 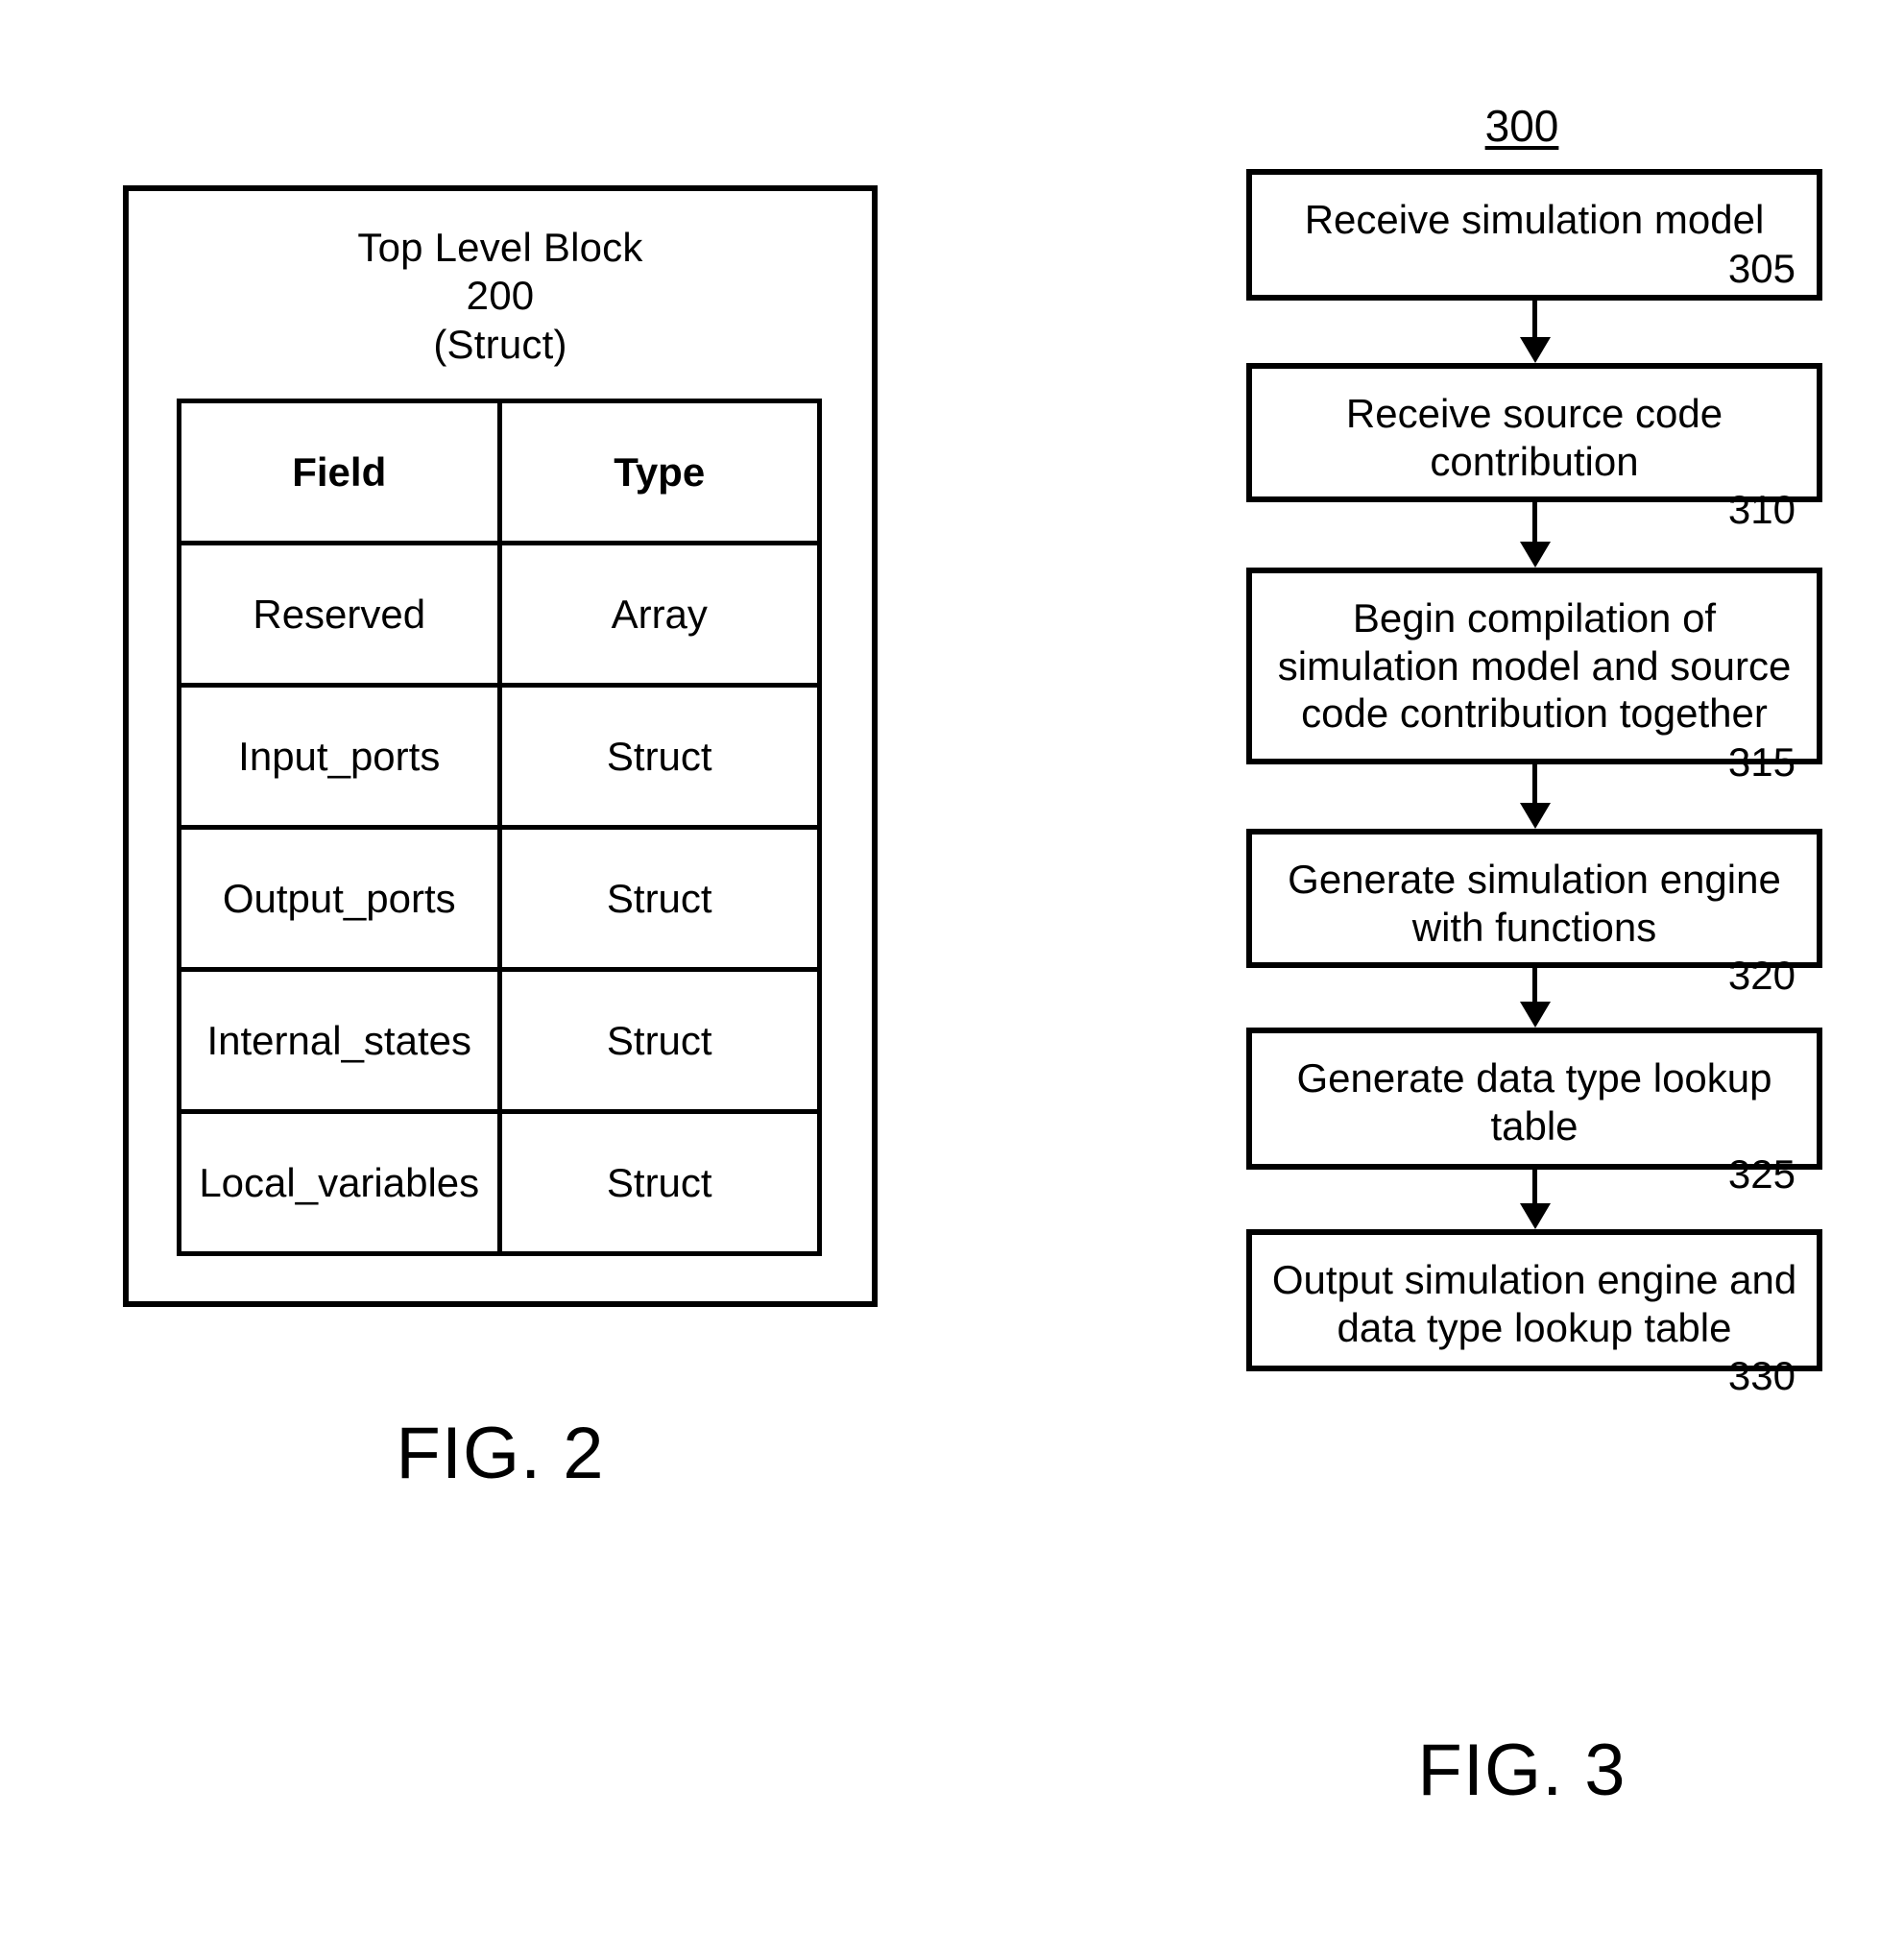 What do you see at coordinates (1535, 1327) in the screenshot?
I see `flow-step-330-text-line-2: data type lookup table` at bounding box center [1535, 1327].